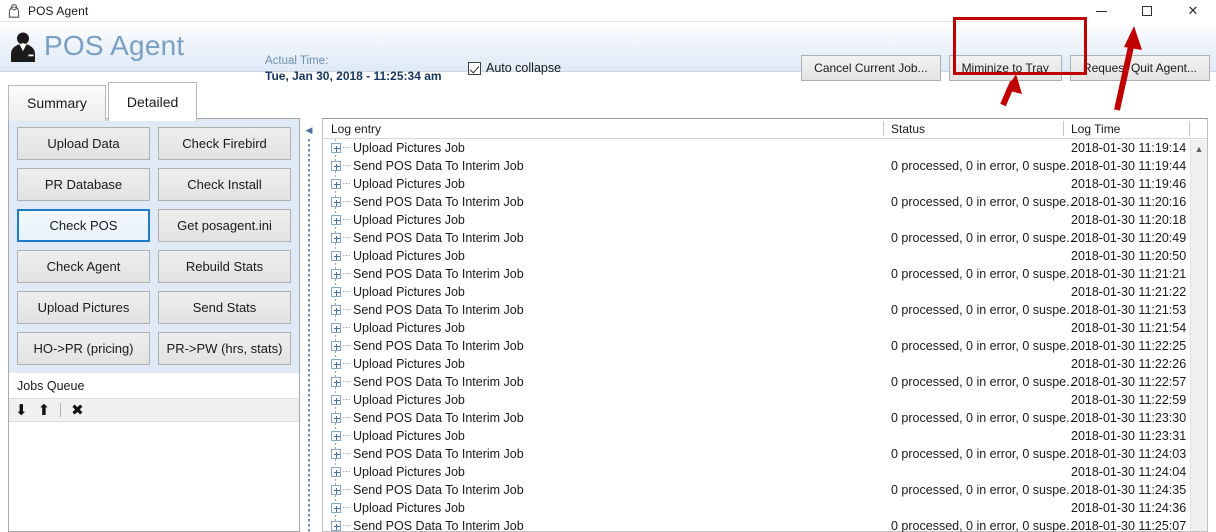 This screenshot has height=532, width=1216. I want to click on table-row: Upload Pictures Job 2018-01-30 11:19:46, so click(765, 184).